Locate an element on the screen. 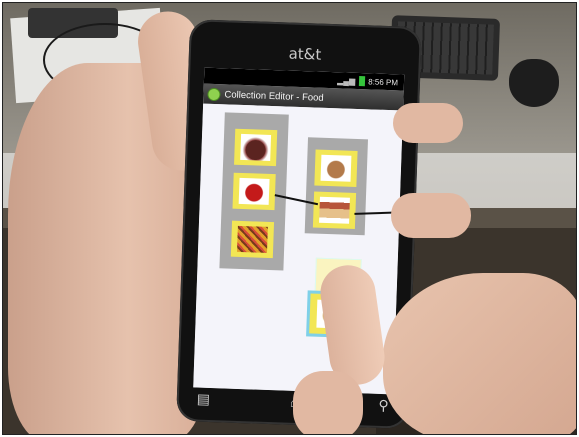 The height and width of the screenshot is (437, 579). app-title: Collection Editor - Food is located at coordinates (274, 96).